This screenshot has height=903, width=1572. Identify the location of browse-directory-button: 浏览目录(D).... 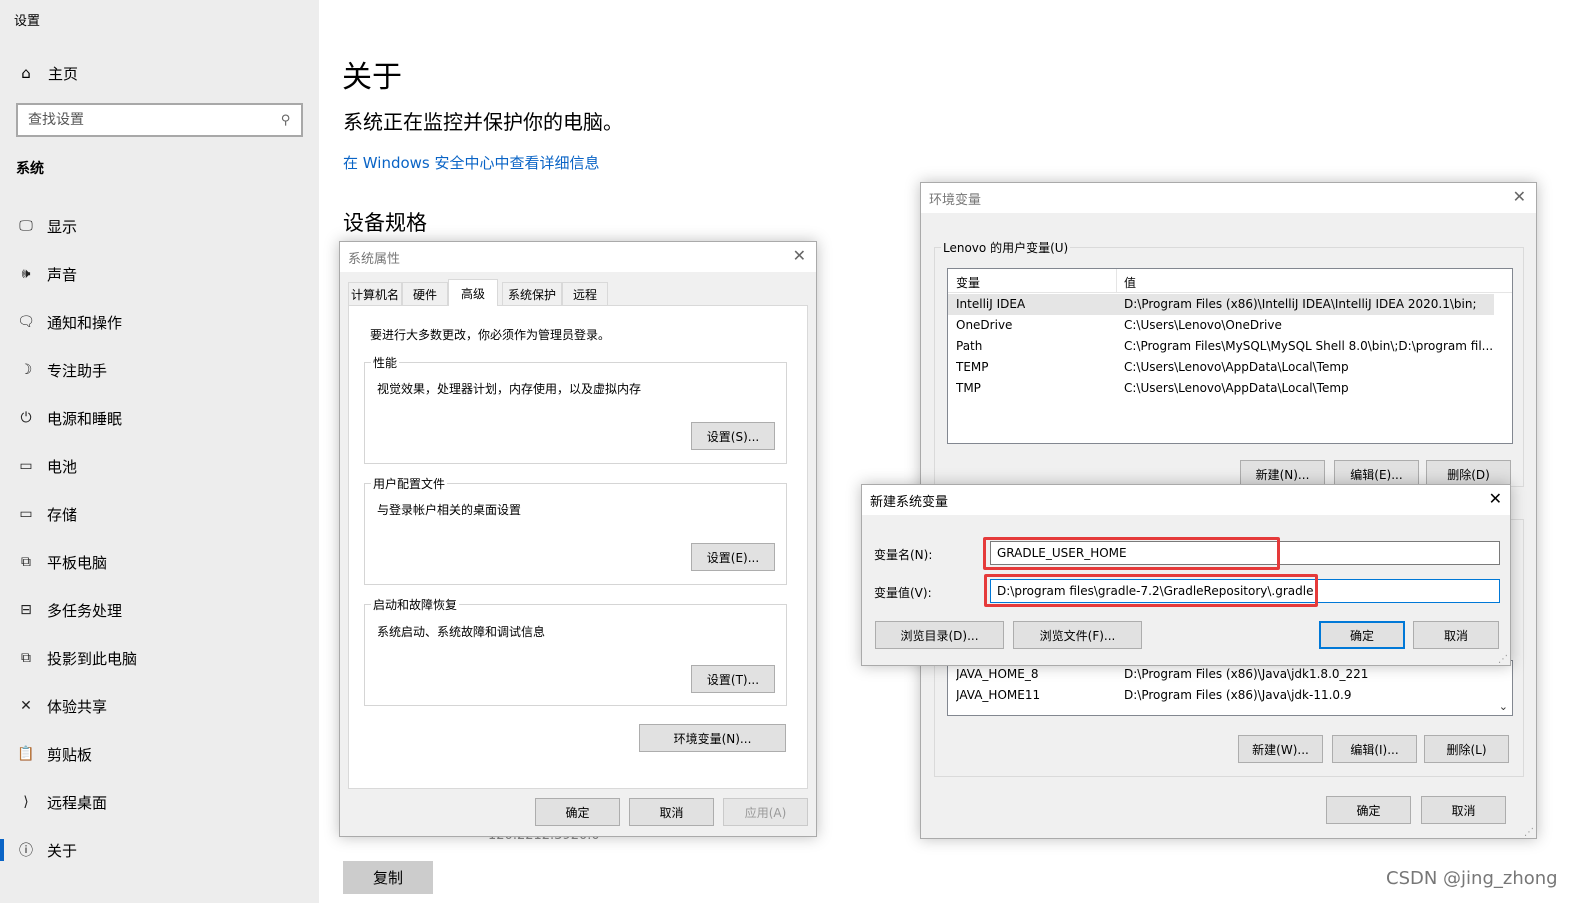
(939, 635).